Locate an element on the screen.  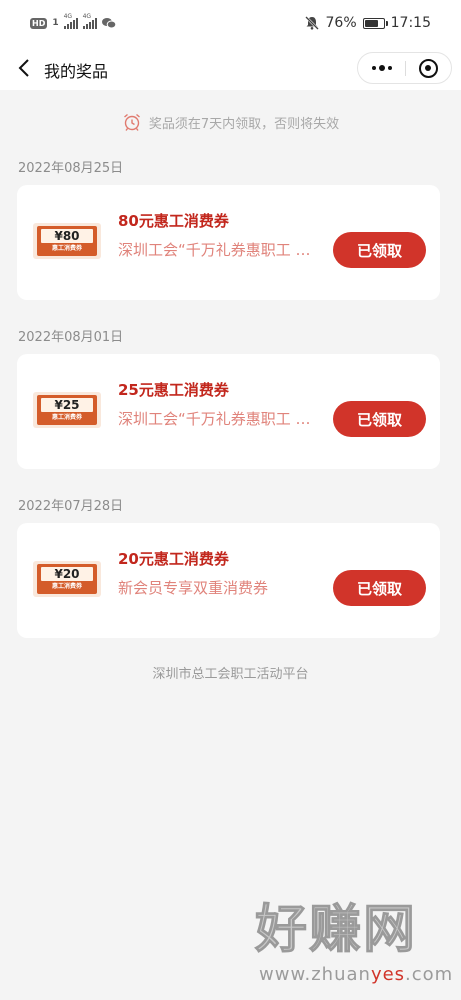
coupon-thumbnail: ¥20 惠工消费券 is located at coordinates (67, 579).